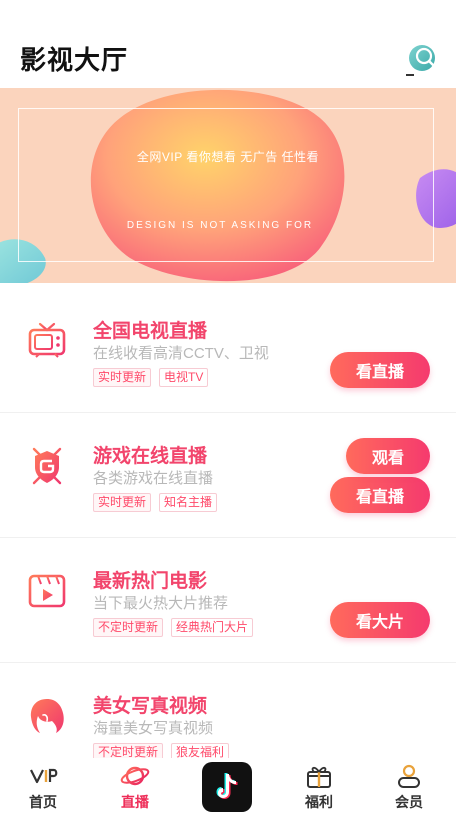 The width and height of the screenshot is (456, 814). I want to click on card-description: 海量美女写真视频, so click(153, 728).